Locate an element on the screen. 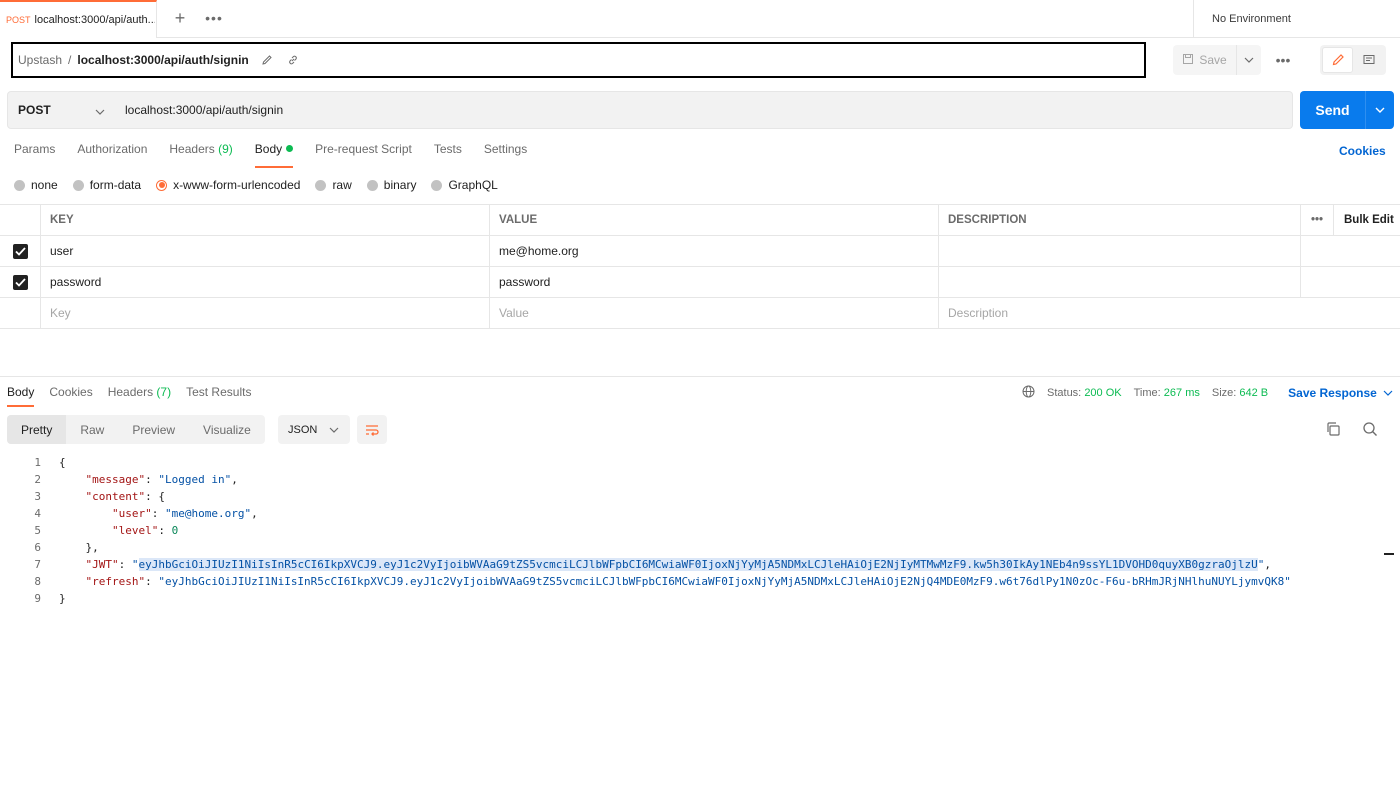 The width and height of the screenshot is (1400, 804). url-input: localhost:3000/api/auth/signin is located at coordinates (704, 110).